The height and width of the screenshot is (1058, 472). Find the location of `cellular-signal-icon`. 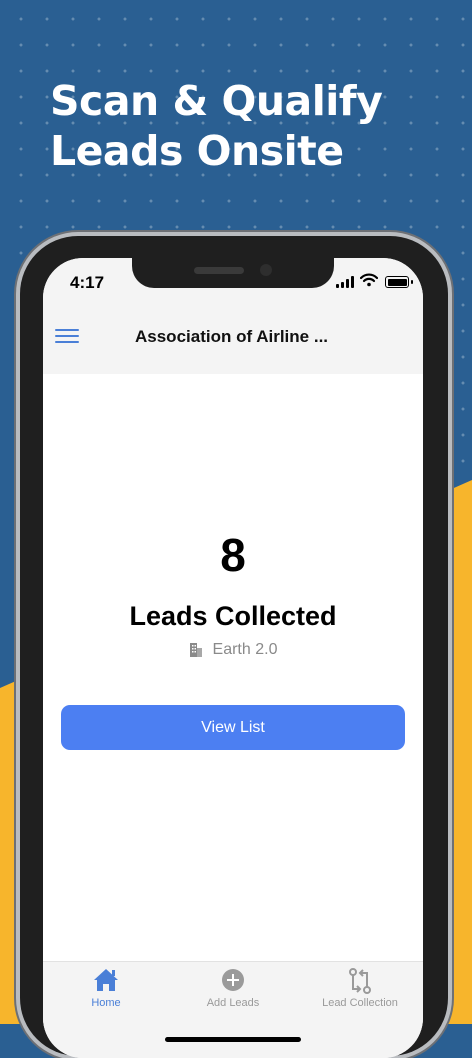

cellular-signal-icon is located at coordinates (345, 282).